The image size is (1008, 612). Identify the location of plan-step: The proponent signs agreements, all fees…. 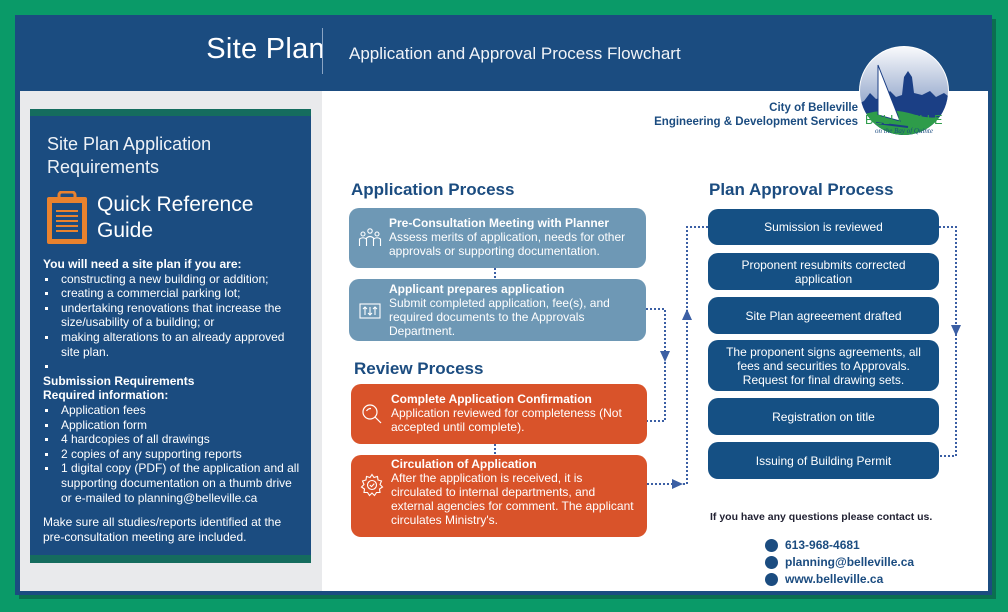
(823, 365).